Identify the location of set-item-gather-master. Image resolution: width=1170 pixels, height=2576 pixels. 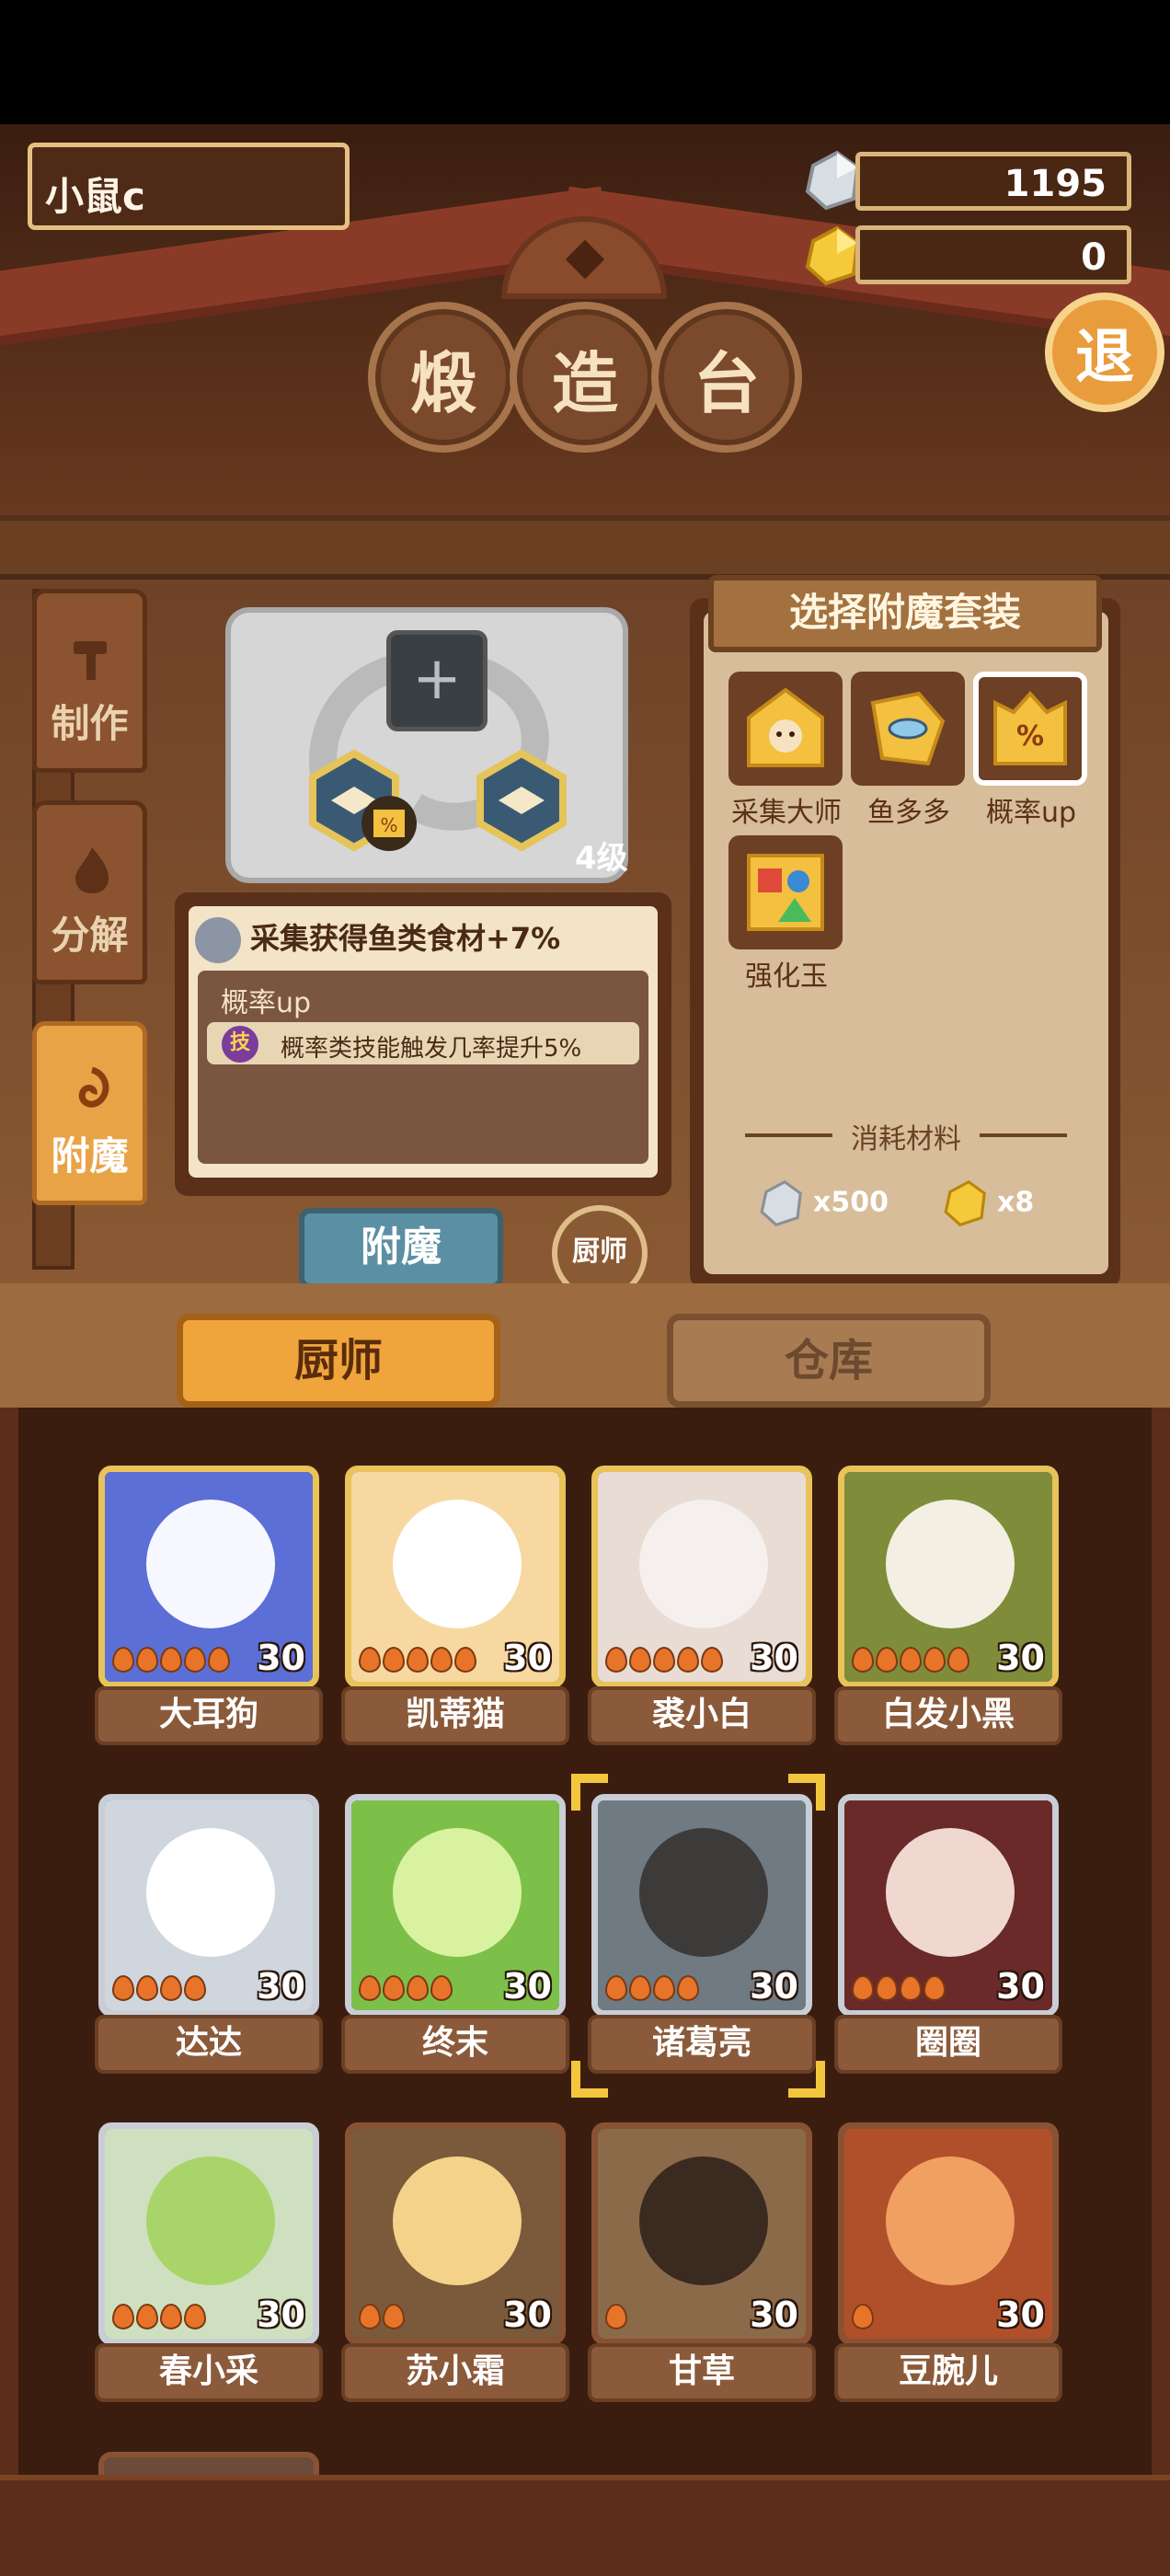
(785, 729).